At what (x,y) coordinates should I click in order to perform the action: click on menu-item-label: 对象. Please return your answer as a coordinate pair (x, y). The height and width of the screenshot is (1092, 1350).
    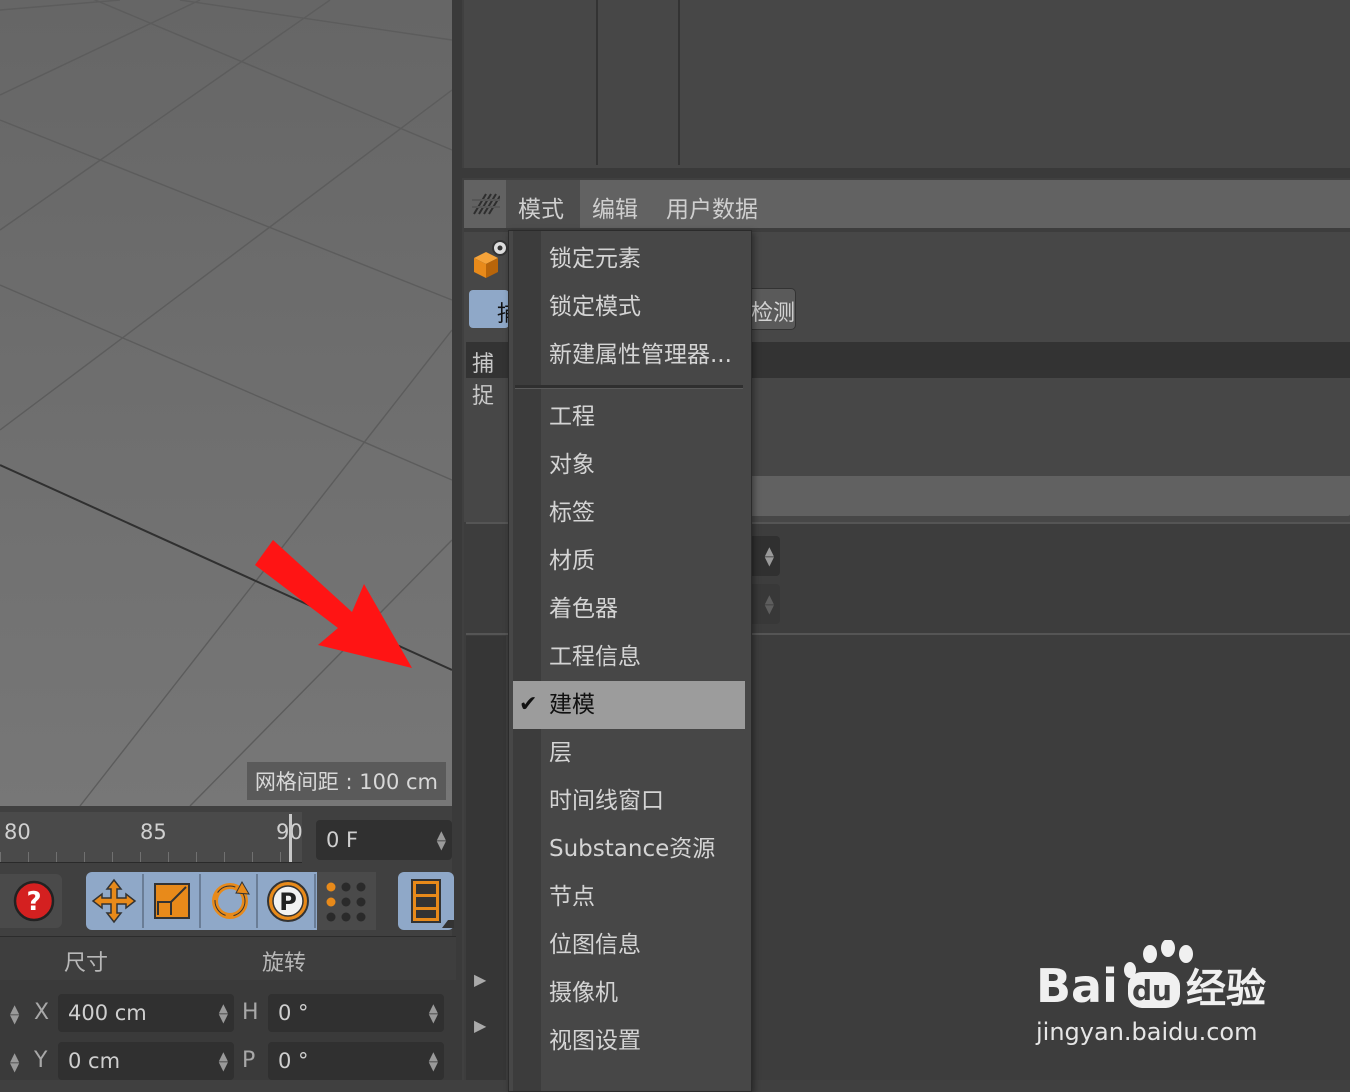
    Looking at the image, I should click on (572, 465).